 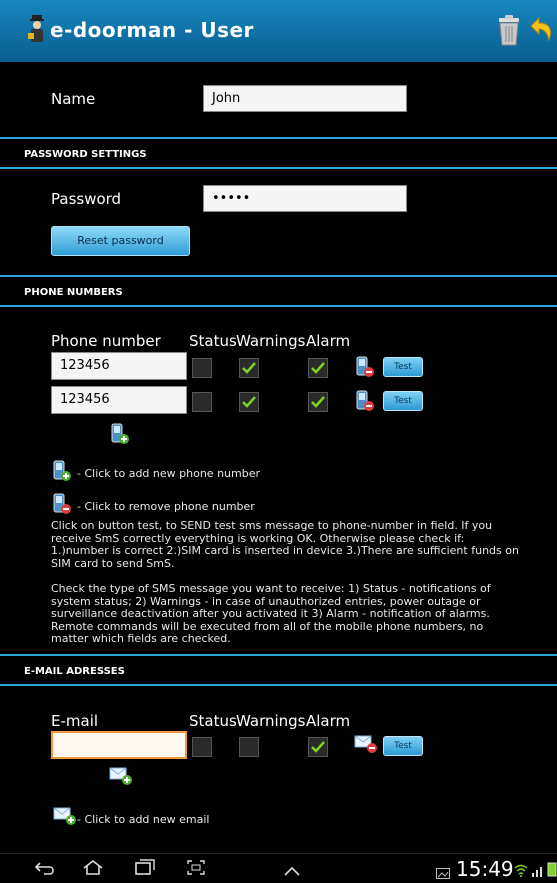 What do you see at coordinates (37, 30) in the screenshot?
I see `doorman-icon` at bounding box center [37, 30].